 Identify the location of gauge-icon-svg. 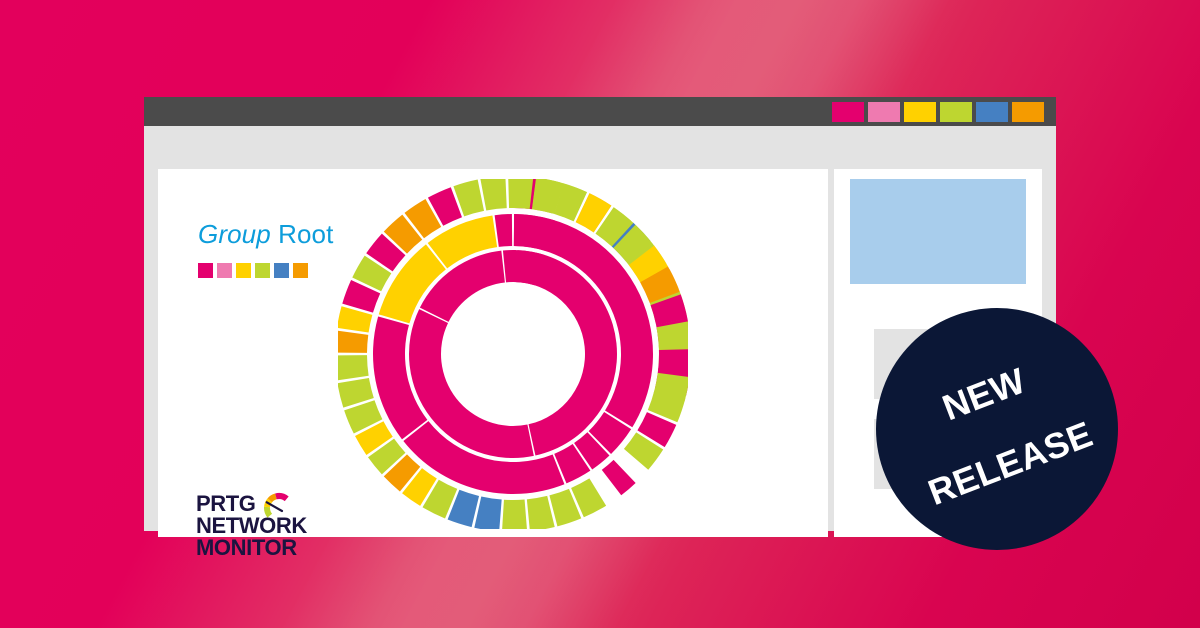
(276, 505).